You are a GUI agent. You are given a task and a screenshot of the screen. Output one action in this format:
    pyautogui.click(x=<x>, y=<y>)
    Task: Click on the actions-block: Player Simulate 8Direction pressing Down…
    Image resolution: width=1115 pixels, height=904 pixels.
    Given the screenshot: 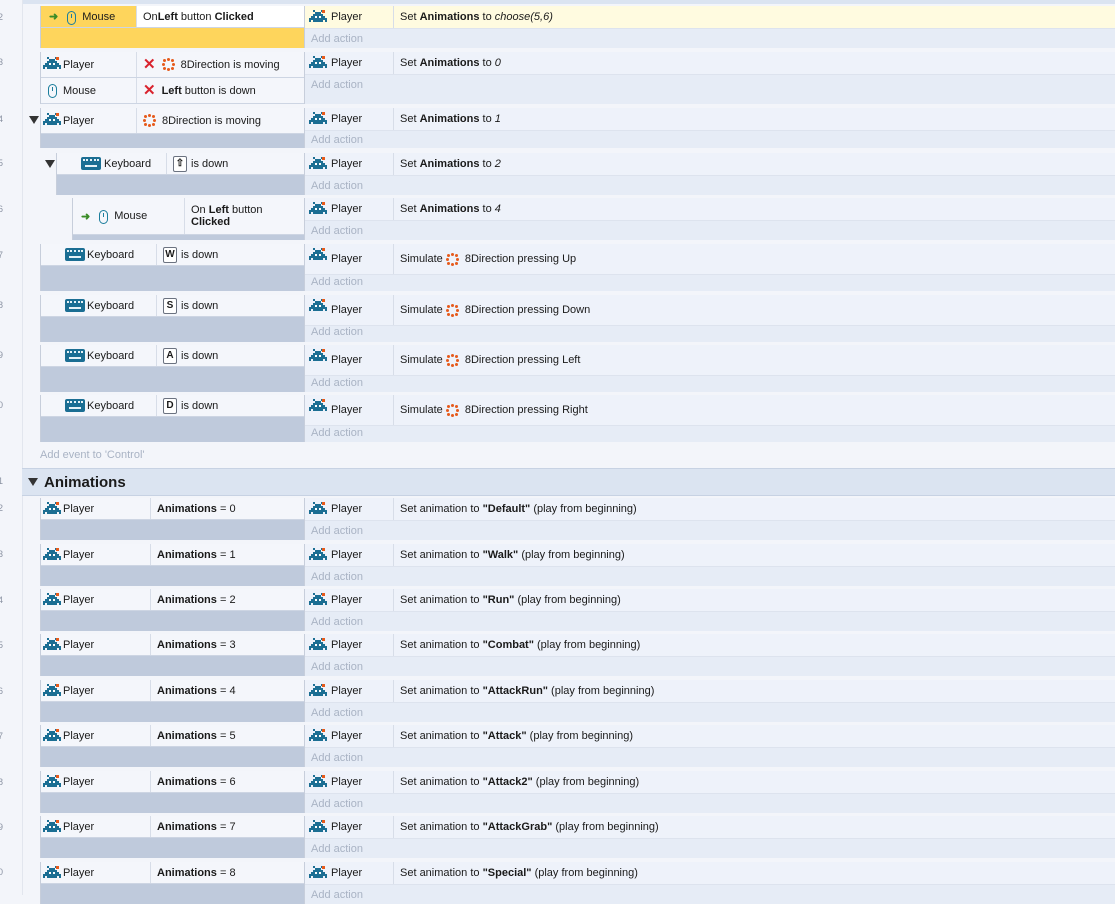 What is the action you would take?
    pyautogui.click(x=709, y=318)
    